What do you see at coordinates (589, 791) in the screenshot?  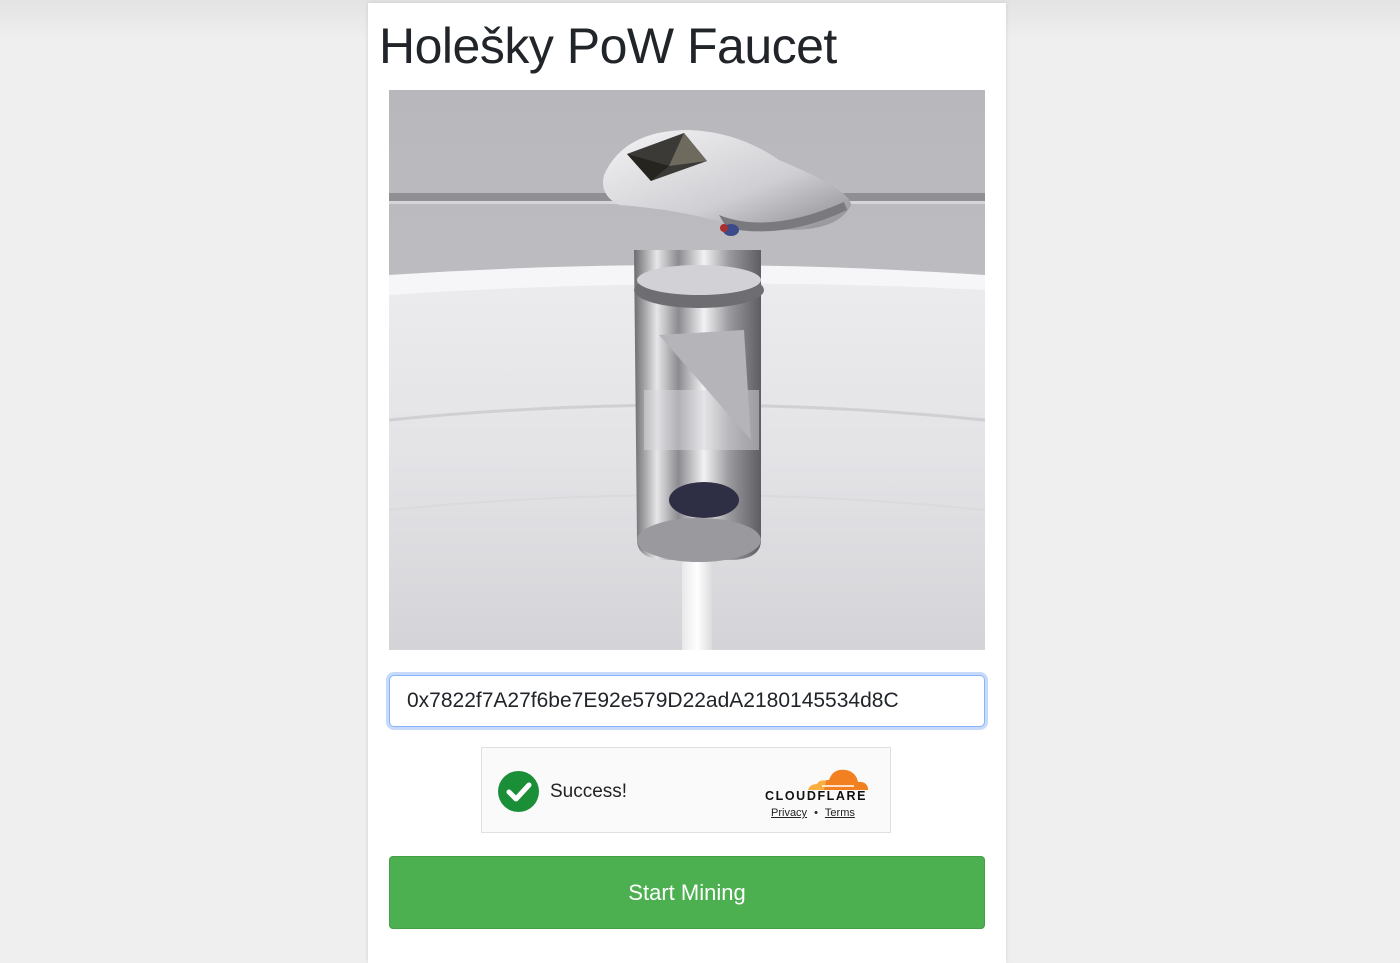 I see `captcha-status: Success!` at bounding box center [589, 791].